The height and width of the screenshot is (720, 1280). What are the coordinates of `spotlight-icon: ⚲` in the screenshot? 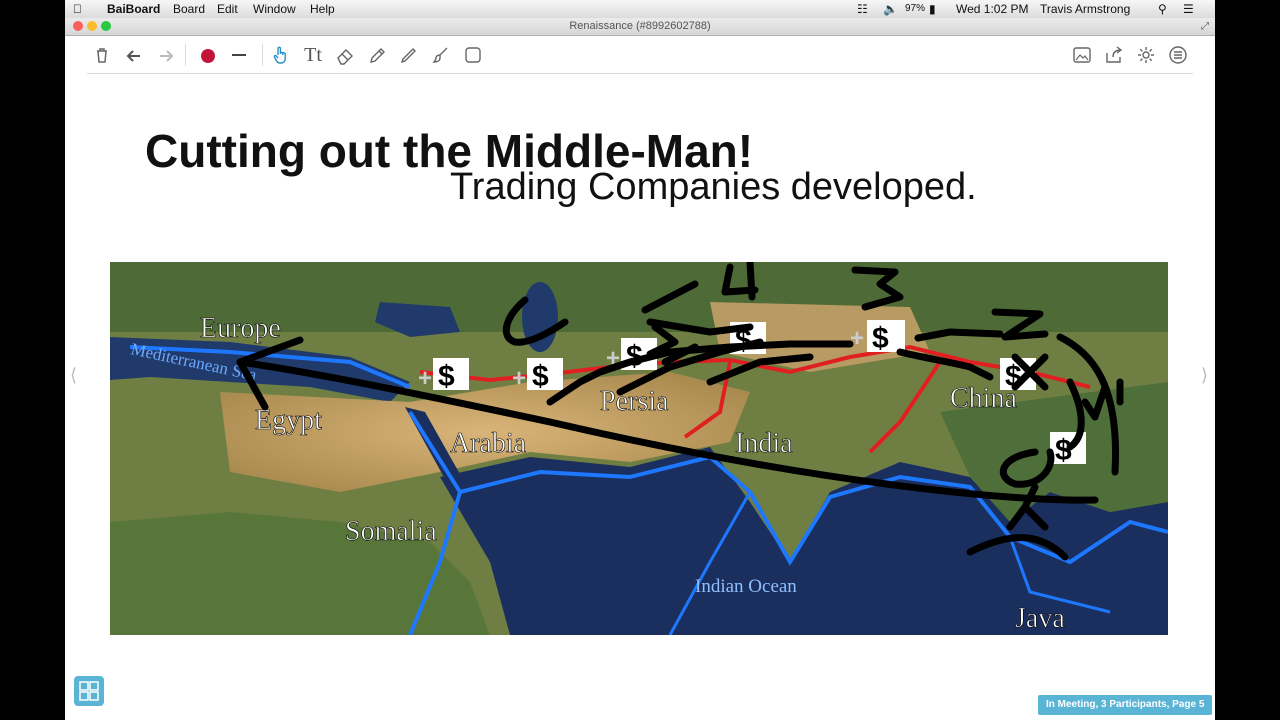 It's located at (1162, 9).